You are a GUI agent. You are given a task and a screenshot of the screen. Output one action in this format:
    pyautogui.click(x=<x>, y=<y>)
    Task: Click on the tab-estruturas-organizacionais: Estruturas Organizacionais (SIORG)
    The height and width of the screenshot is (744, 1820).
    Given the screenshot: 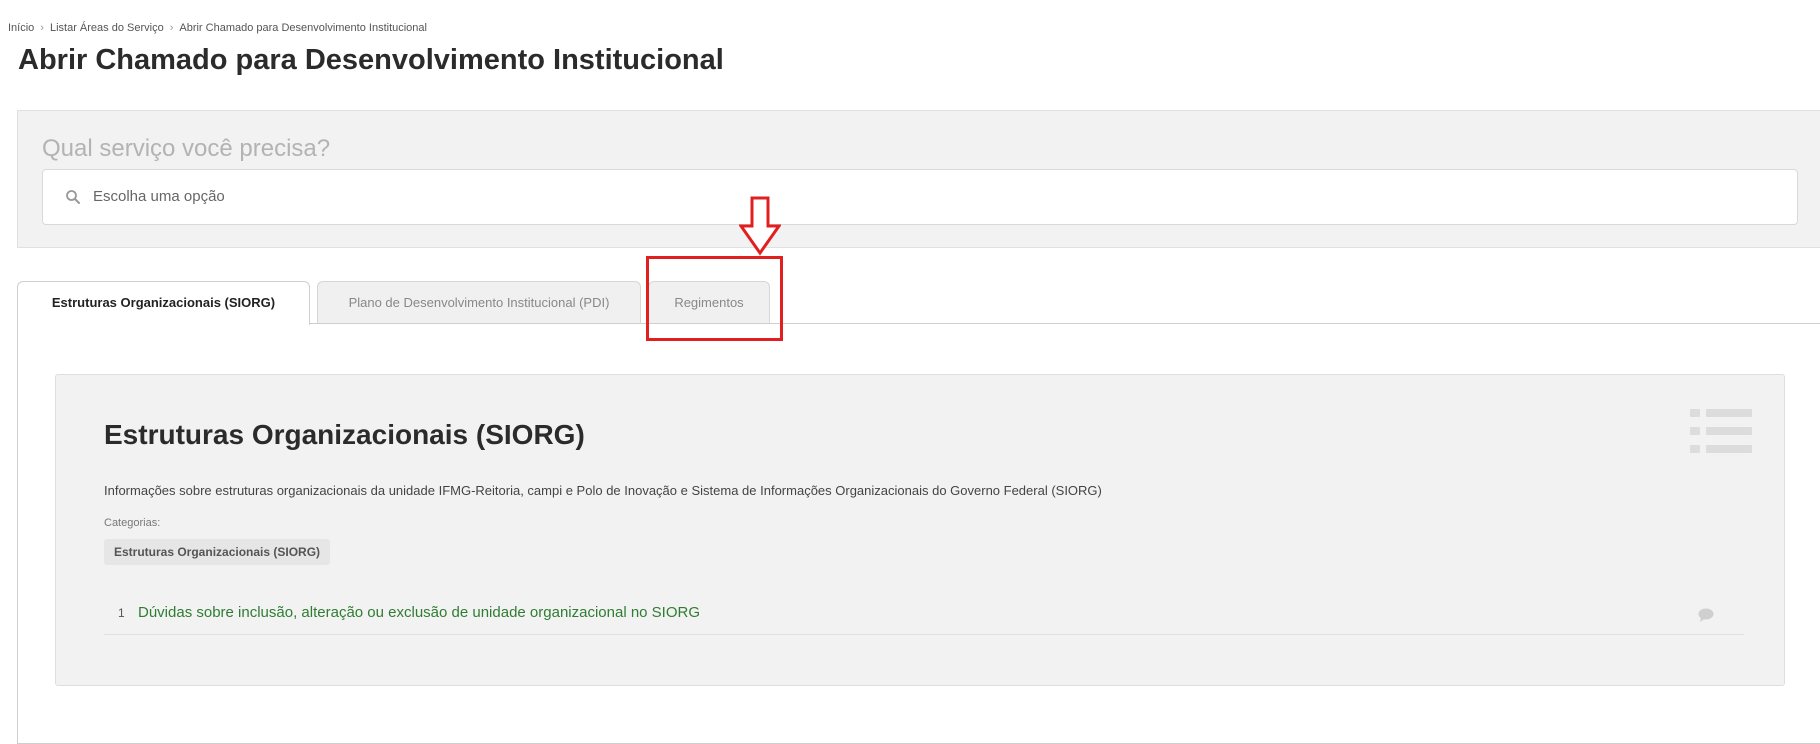 What is the action you would take?
    pyautogui.click(x=163, y=303)
    